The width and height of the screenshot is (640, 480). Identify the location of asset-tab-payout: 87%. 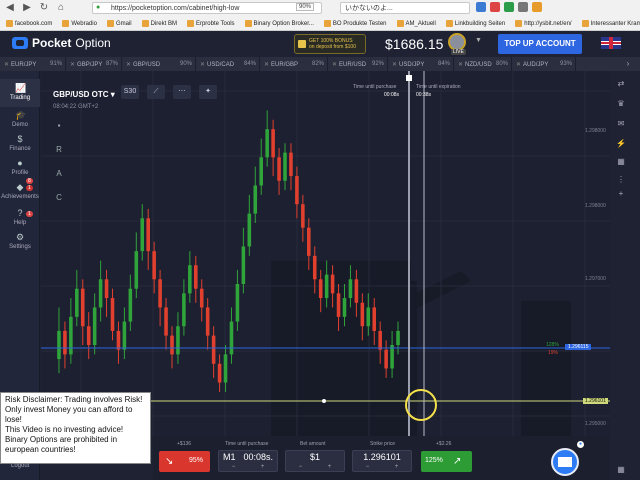
(111, 64).